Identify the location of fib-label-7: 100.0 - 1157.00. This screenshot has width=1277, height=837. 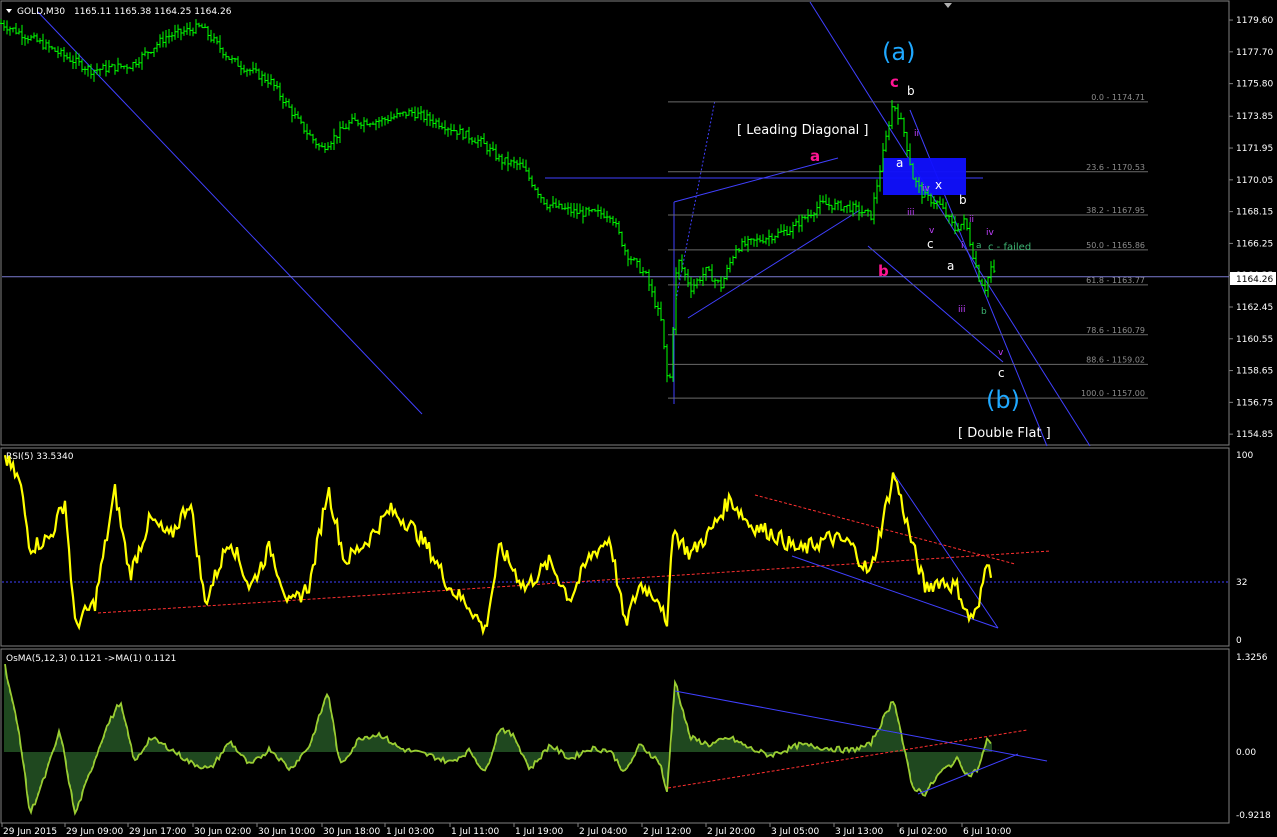
(1113, 393).